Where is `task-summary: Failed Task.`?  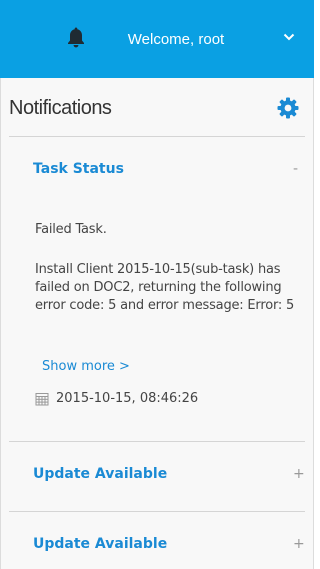
task-summary: Failed Task. is located at coordinates (71, 229).